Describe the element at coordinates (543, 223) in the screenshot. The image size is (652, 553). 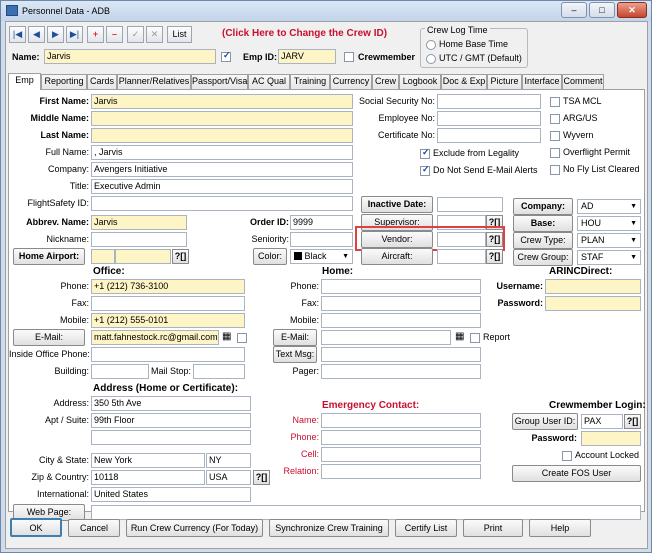
I see `base-button: Base:` at that location.